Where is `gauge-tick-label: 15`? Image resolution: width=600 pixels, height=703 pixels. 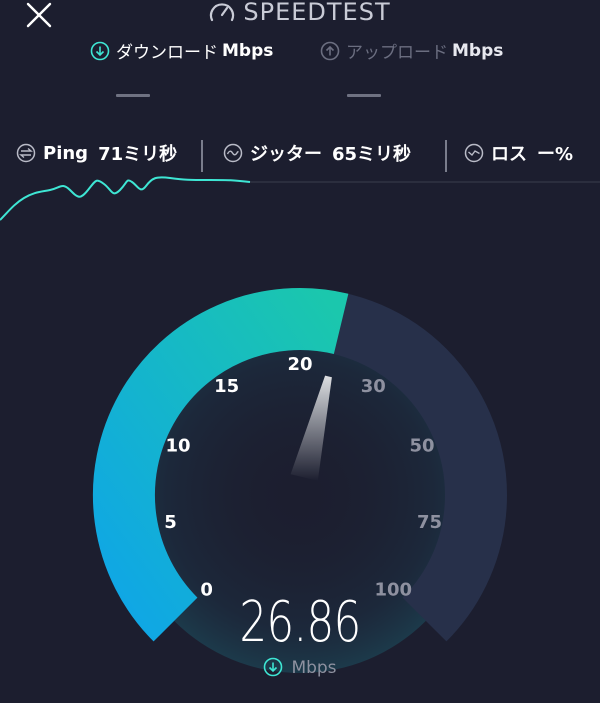
gauge-tick-label: 15 is located at coordinates (226, 386).